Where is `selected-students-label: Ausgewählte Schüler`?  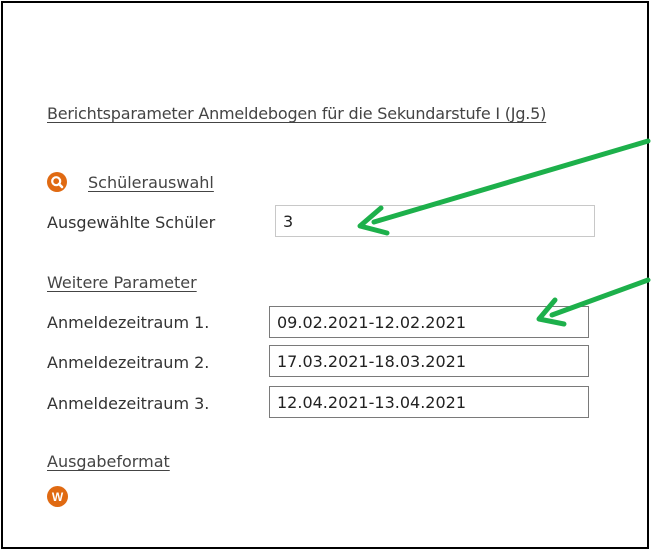 selected-students-label: Ausgewählte Schüler is located at coordinates (131, 222).